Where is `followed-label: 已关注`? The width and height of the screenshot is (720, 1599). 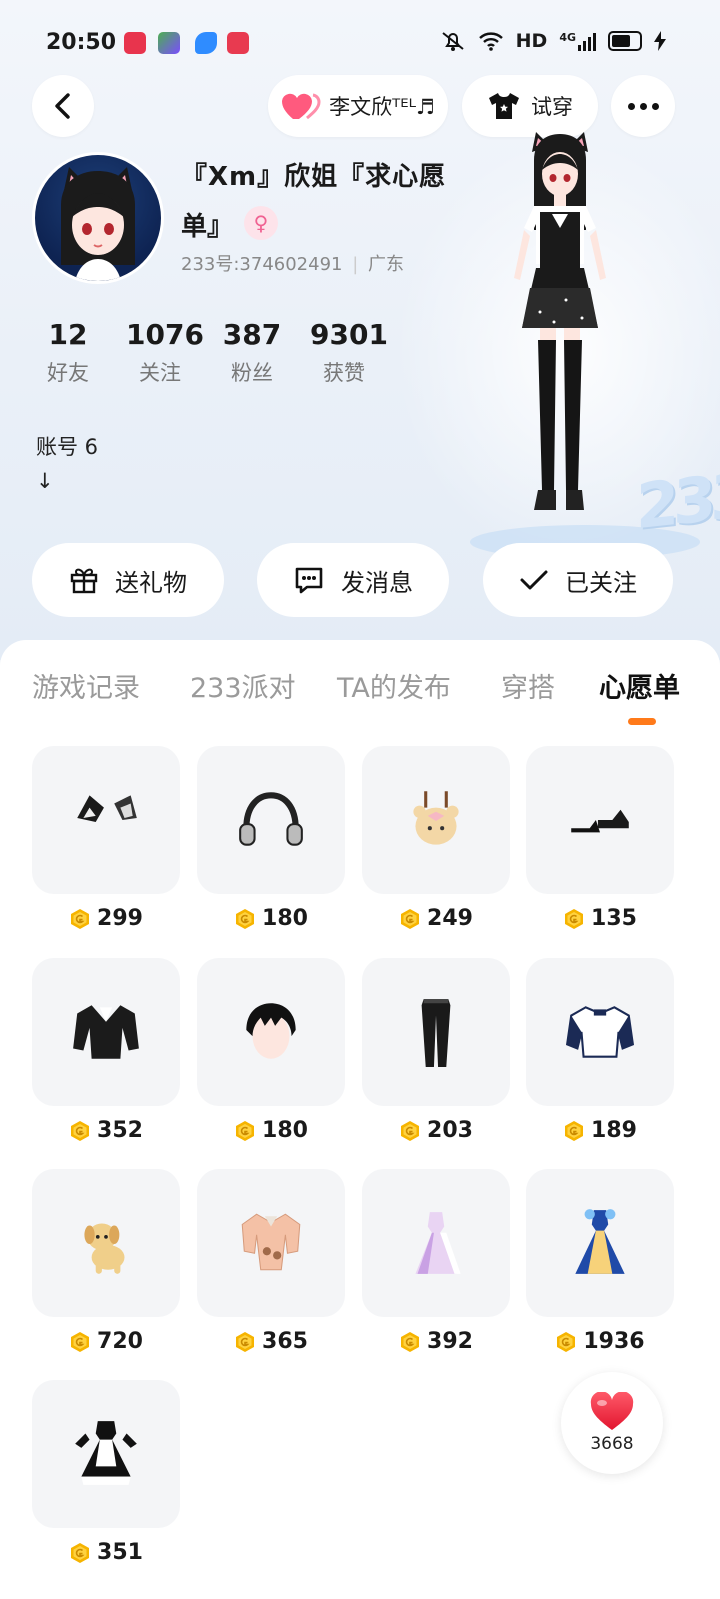
followed-label: 已关注 is located at coordinates (601, 582).